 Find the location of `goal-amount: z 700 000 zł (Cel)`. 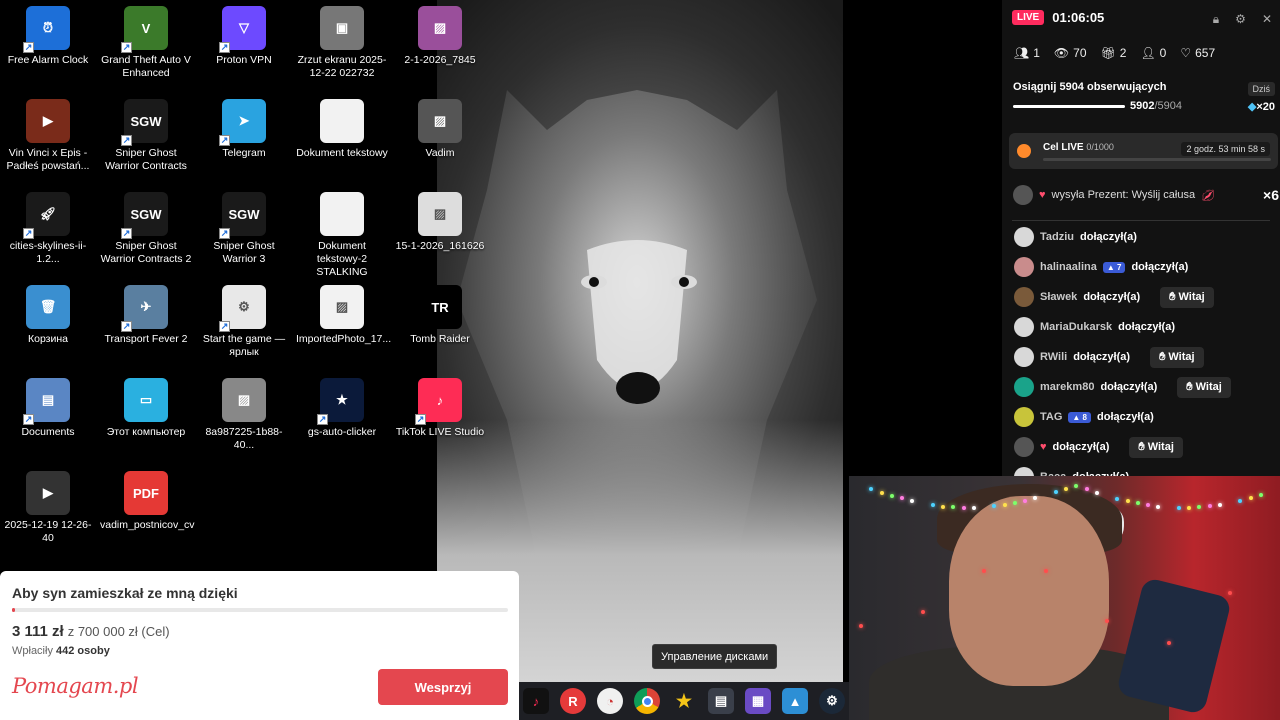

goal-amount: z 700 000 zł (Cel) is located at coordinates (118, 631).